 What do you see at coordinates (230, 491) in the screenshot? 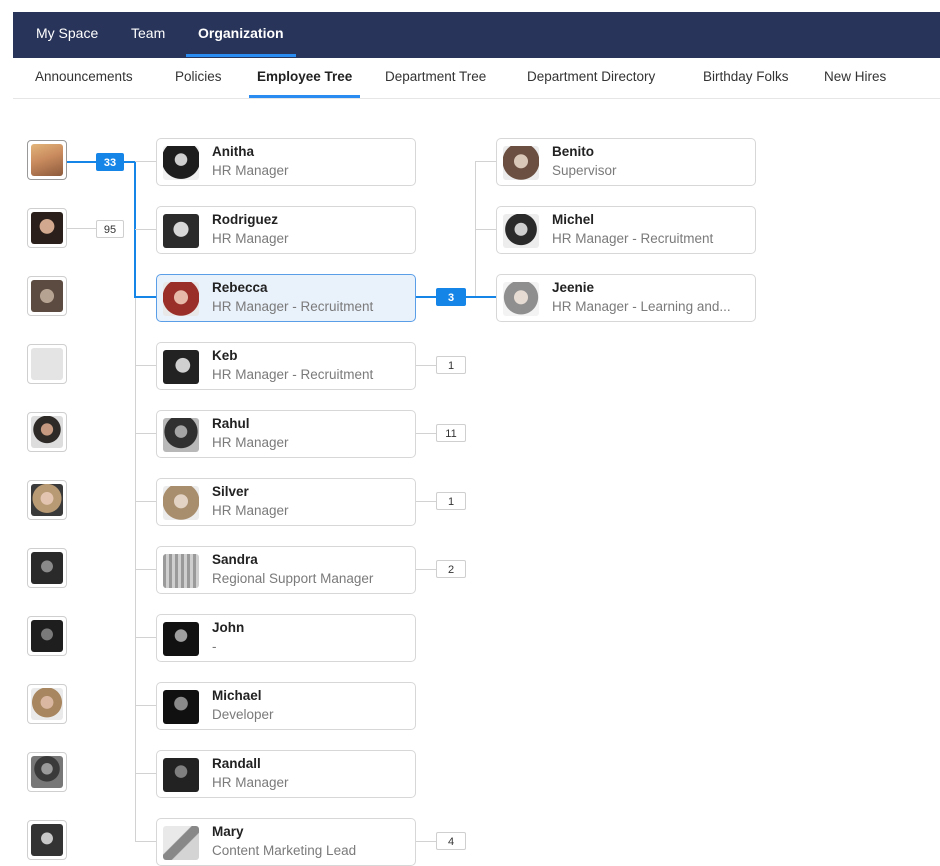
I see `employee-name: Silver` at bounding box center [230, 491].